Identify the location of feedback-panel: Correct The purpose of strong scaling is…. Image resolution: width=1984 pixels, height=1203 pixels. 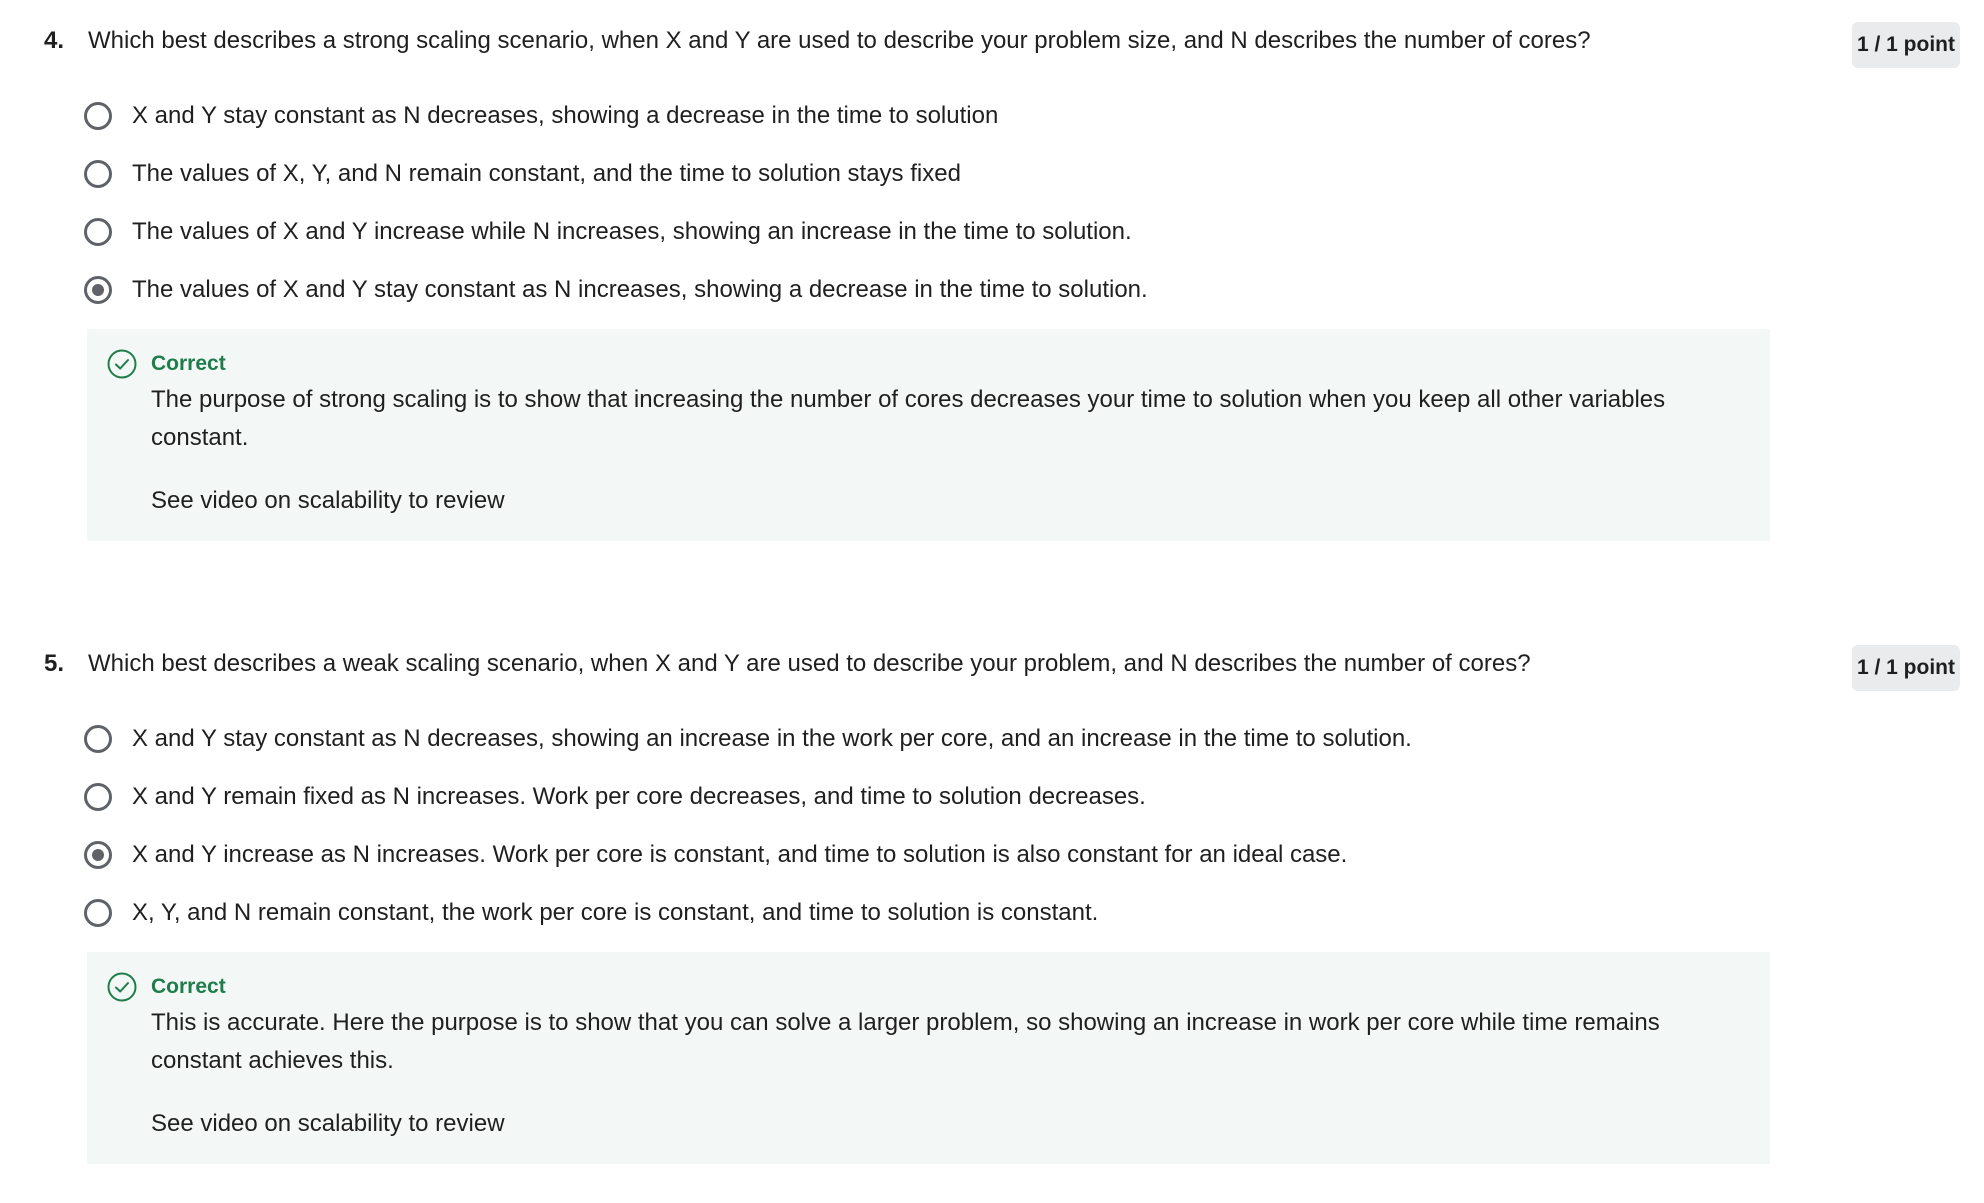
(928, 435).